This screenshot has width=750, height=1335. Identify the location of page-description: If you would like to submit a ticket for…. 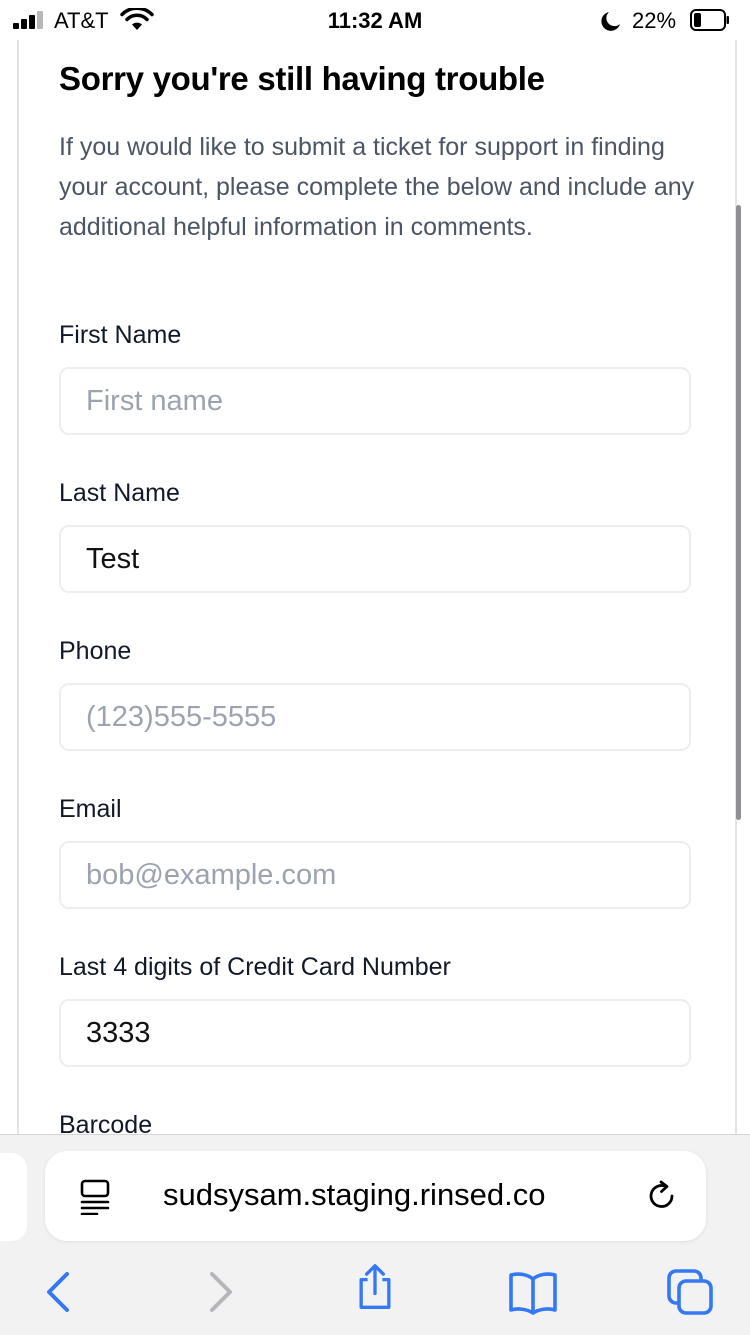
(377, 187).